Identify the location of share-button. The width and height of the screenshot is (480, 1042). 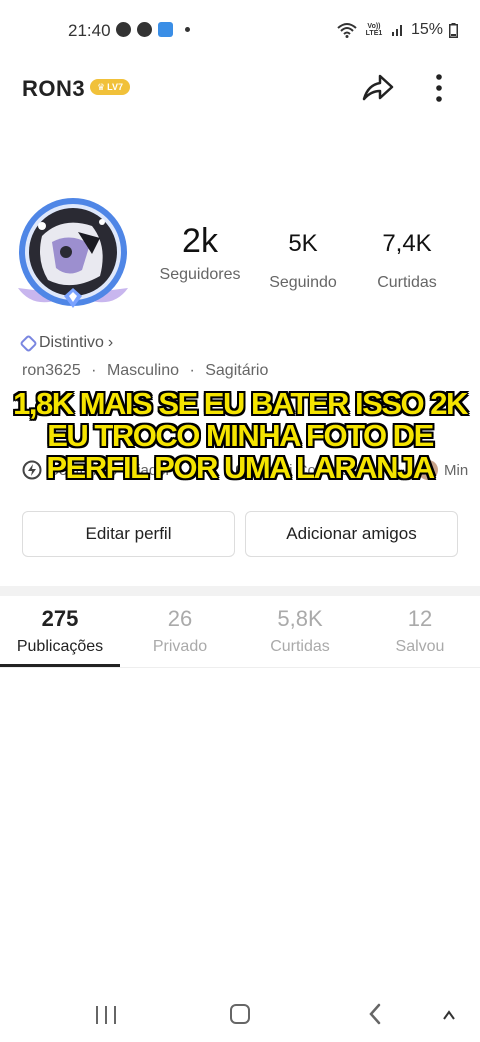
(378, 88).